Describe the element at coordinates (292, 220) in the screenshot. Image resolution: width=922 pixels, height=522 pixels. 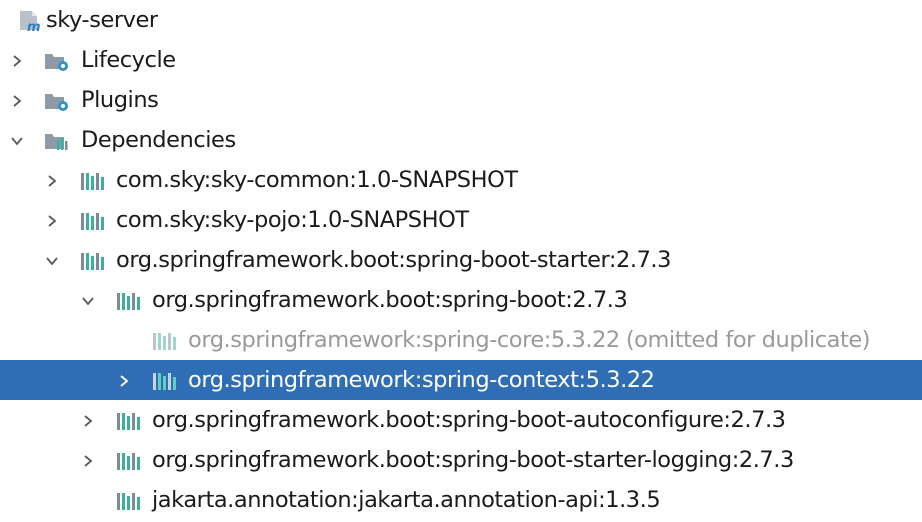
I see `tree-node-label: com.sky:sky-pojo:1.0-SNAPSHOT` at that location.